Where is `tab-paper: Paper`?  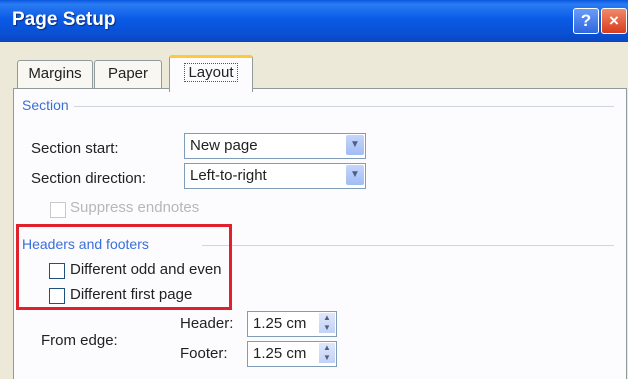 tab-paper: Paper is located at coordinates (128, 74).